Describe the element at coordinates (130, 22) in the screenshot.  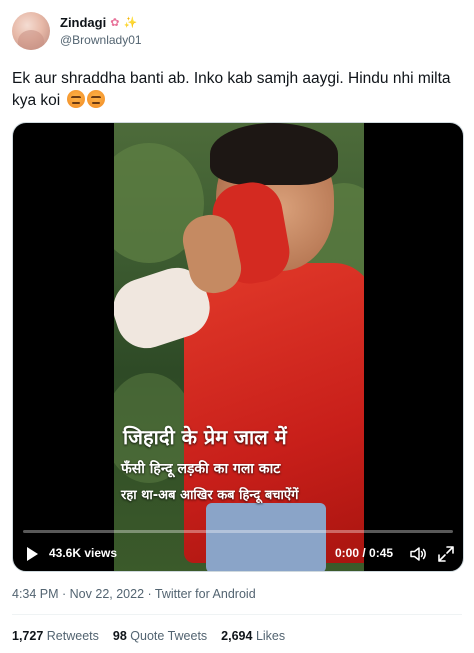
I see `sparkle-emoji-icon: ✨` at that location.